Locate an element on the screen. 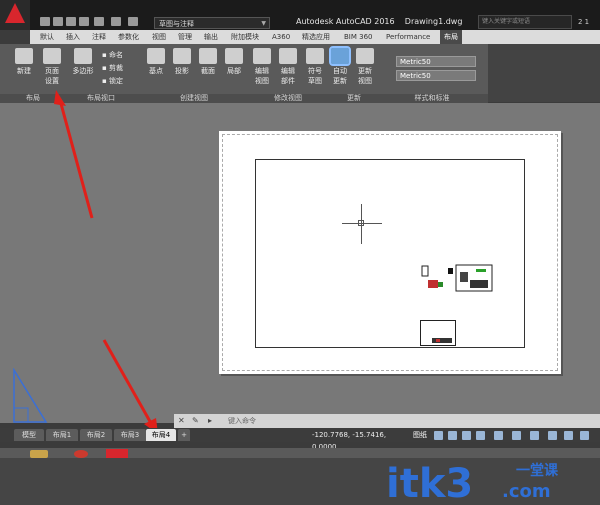  tab-model: 模型 is located at coordinates (29, 435).